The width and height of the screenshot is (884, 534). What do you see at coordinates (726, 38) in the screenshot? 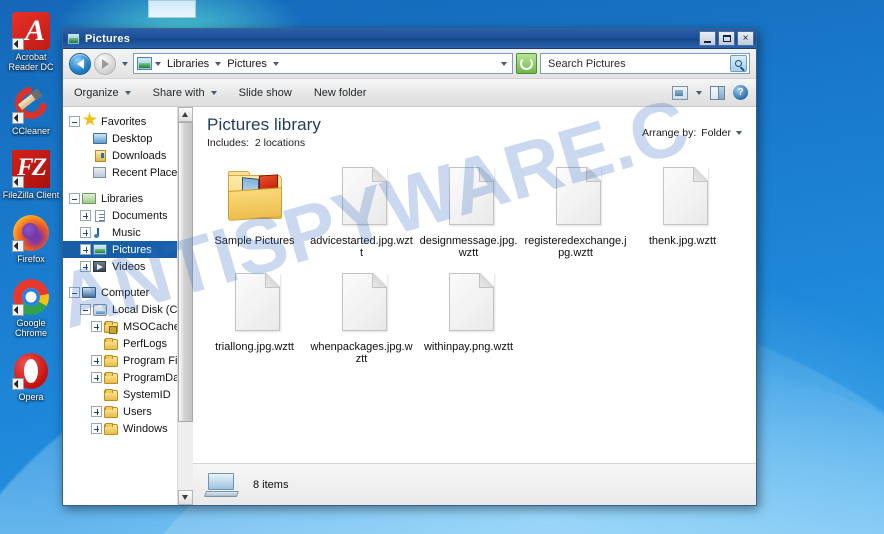
I see `maximize-button` at bounding box center [726, 38].